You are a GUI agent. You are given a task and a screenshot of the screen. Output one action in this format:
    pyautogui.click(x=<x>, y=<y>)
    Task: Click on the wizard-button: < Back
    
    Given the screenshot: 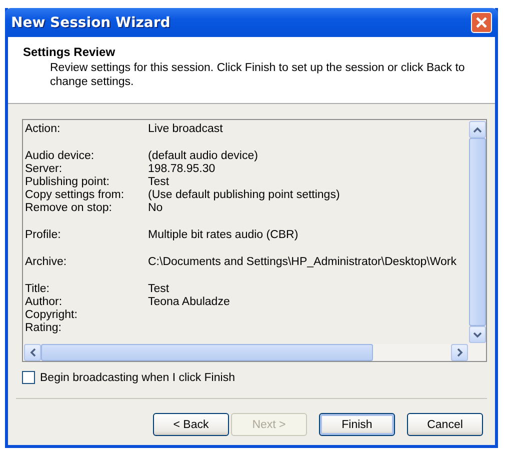 What is the action you would take?
    pyautogui.click(x=191, y=424)
    